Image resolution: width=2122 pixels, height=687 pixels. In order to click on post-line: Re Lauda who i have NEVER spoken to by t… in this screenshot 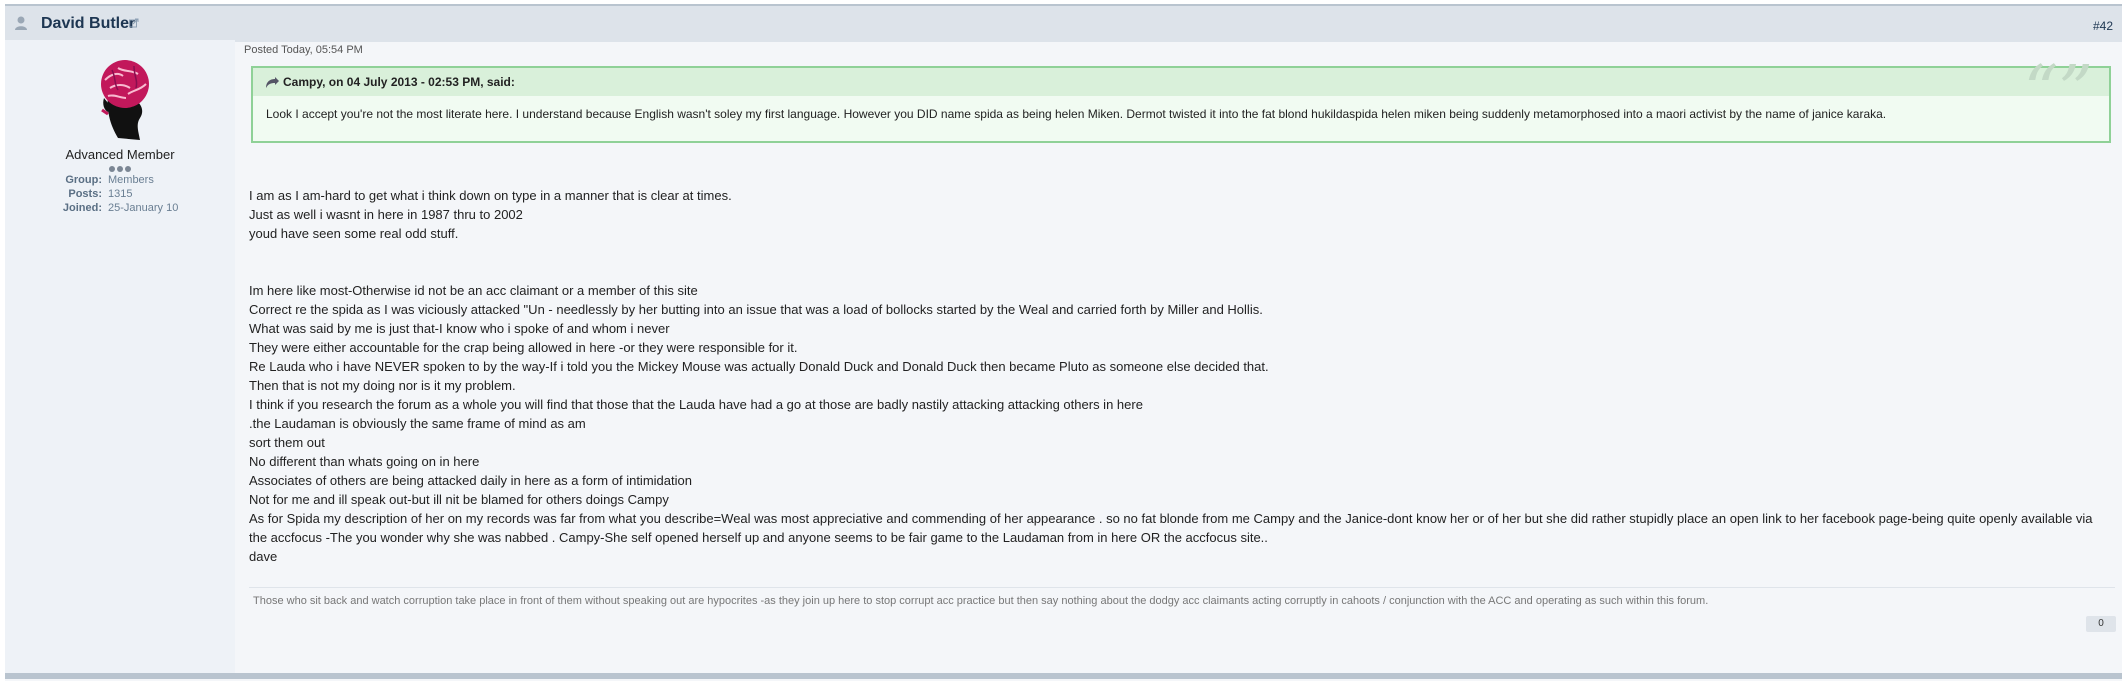, I will do `click(759, 366)`.